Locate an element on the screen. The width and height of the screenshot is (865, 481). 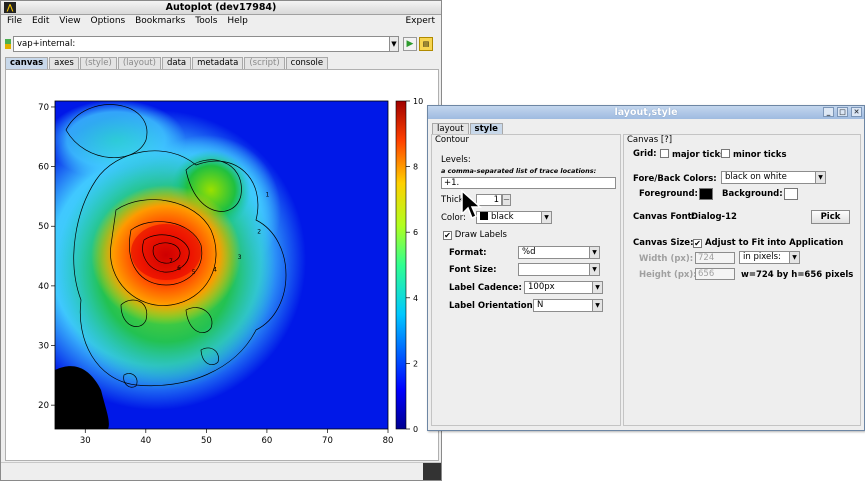
background-label: Background: is located at coordinates (752, 194).